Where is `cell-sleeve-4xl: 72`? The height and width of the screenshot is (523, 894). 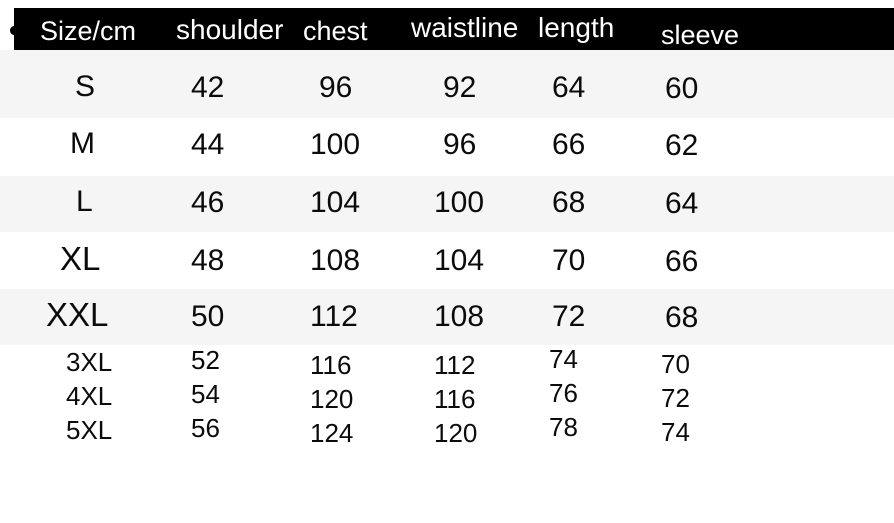 cell-sleeve-4xl: 72 is located at coordinates (675, 398).